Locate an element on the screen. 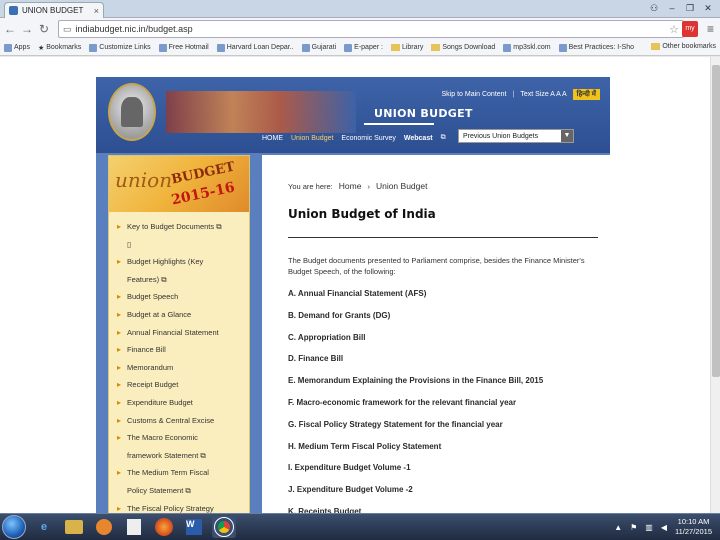 The width and height of the screenshot is (720, 540). document-item: I. Expenditure Budget Volume -1 is located at coordinates (415, 468).